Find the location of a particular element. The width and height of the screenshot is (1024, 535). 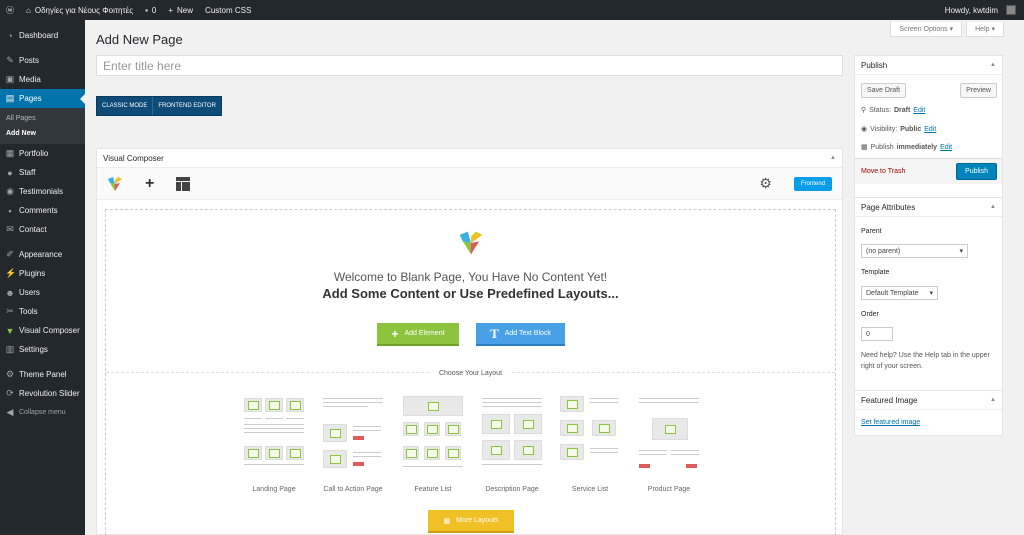

plugins-icon: ⚡ is located at coordinates (11, 273).